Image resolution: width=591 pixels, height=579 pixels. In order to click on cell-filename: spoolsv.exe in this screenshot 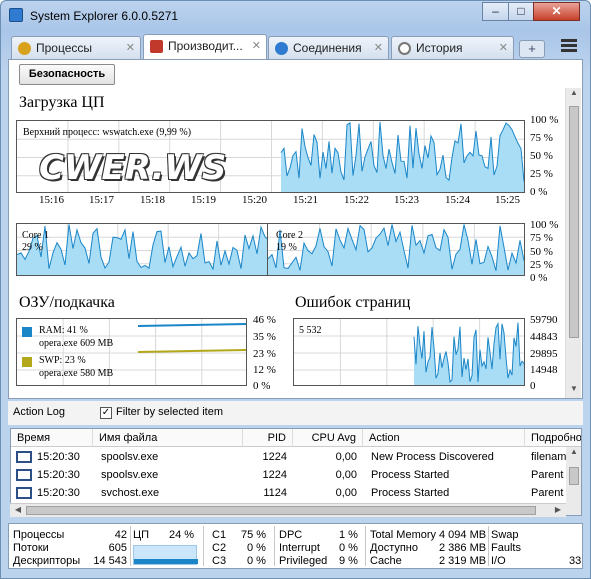, I will do `click(130, 457)`.